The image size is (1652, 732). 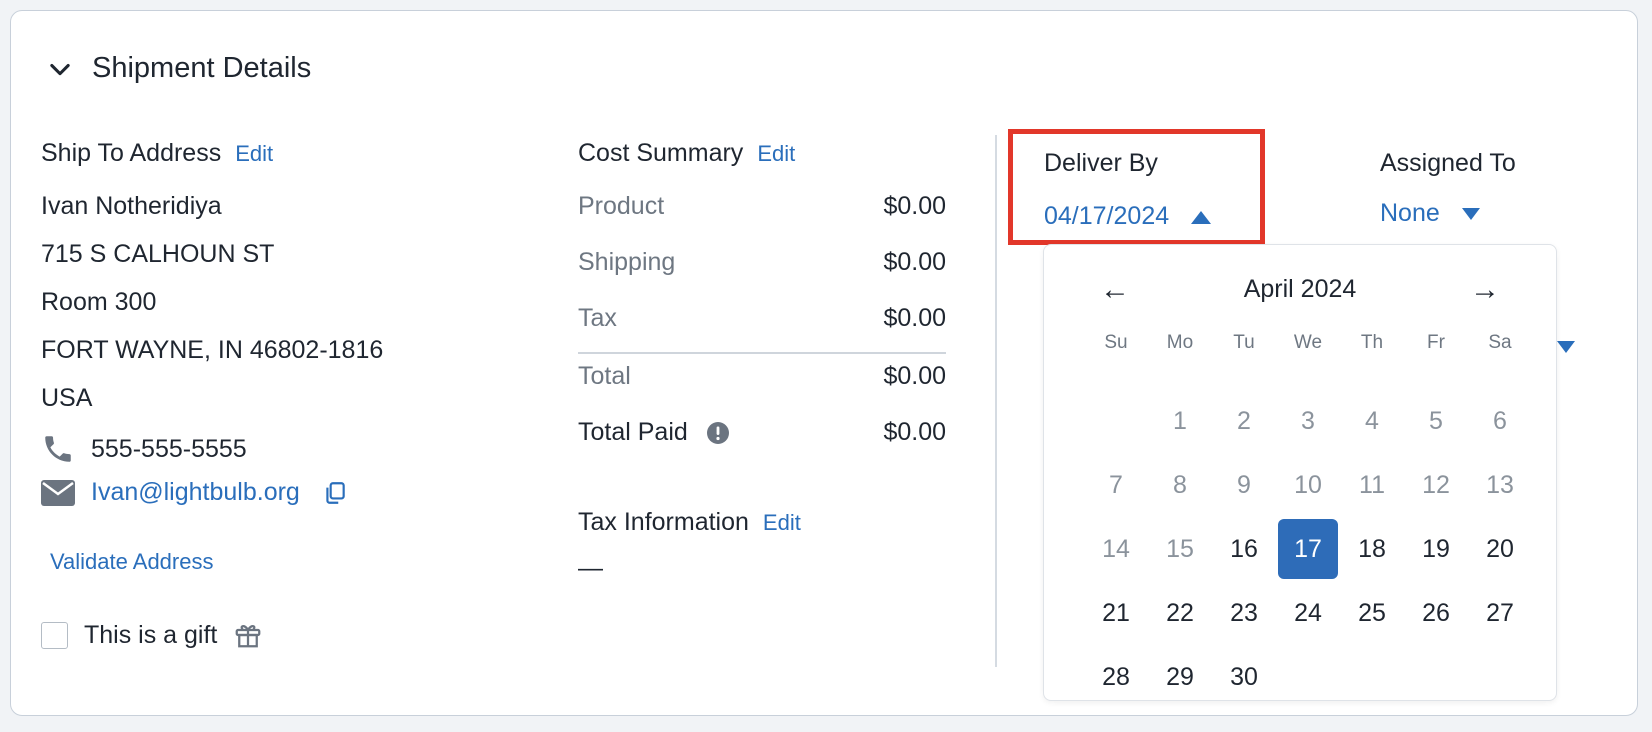 What do you see at coordinates (1180, 677) in the screenshot?
I see `calendar-day: 29` at bounding box center [1180, 677].